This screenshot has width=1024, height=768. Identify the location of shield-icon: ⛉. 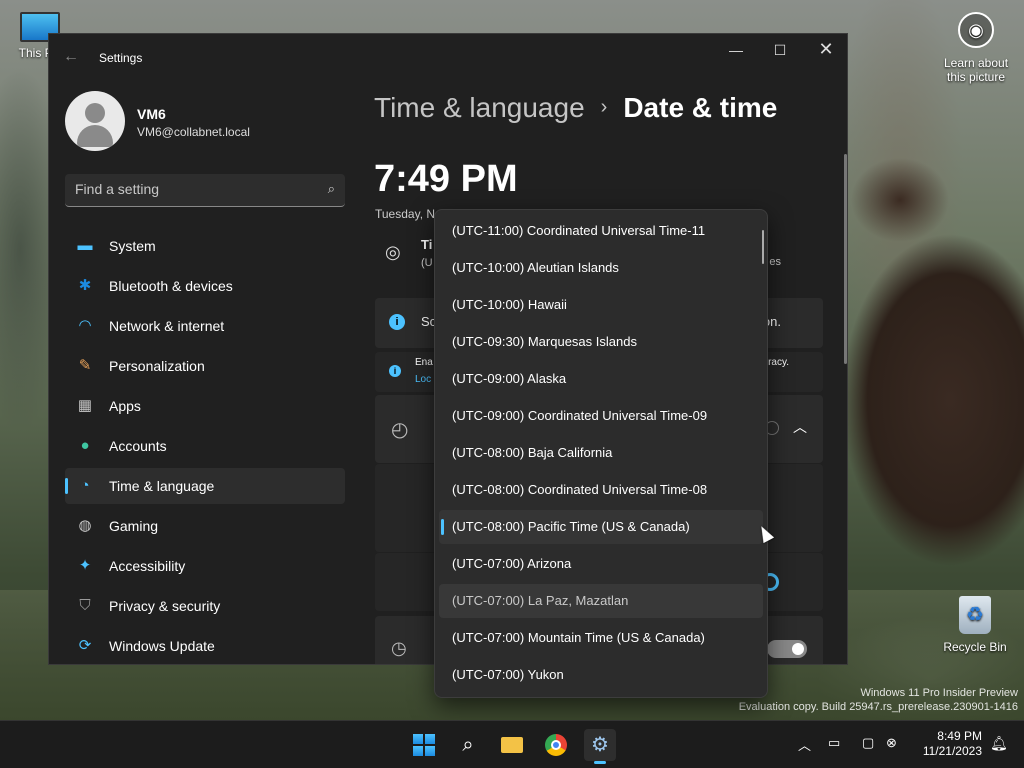
(85, 605).